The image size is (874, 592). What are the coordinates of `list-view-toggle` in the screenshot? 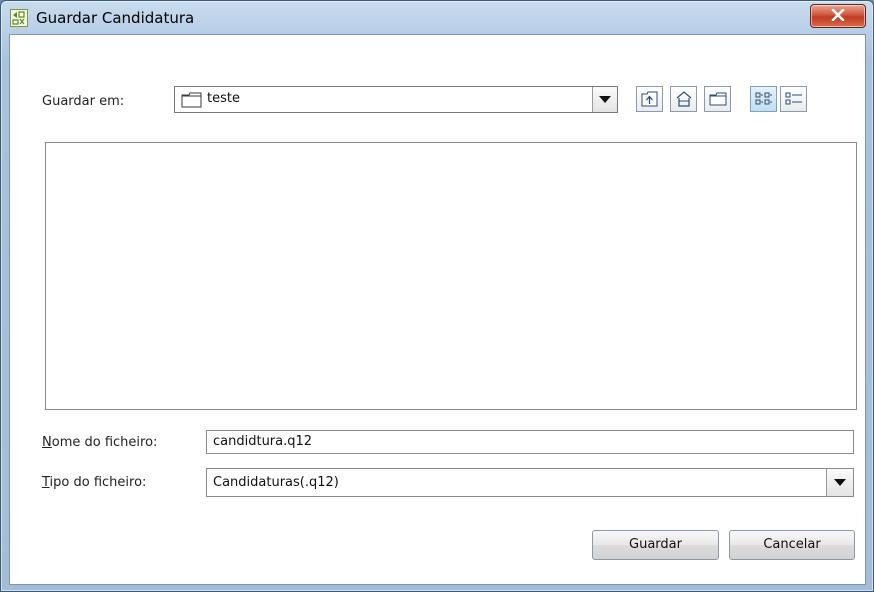 It's located at (763, 99).